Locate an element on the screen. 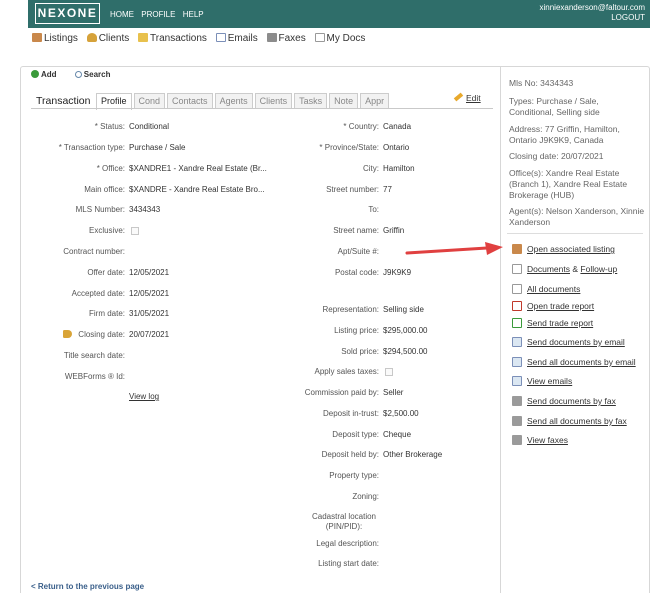  bell-icon is located at coordinates (67, 334).